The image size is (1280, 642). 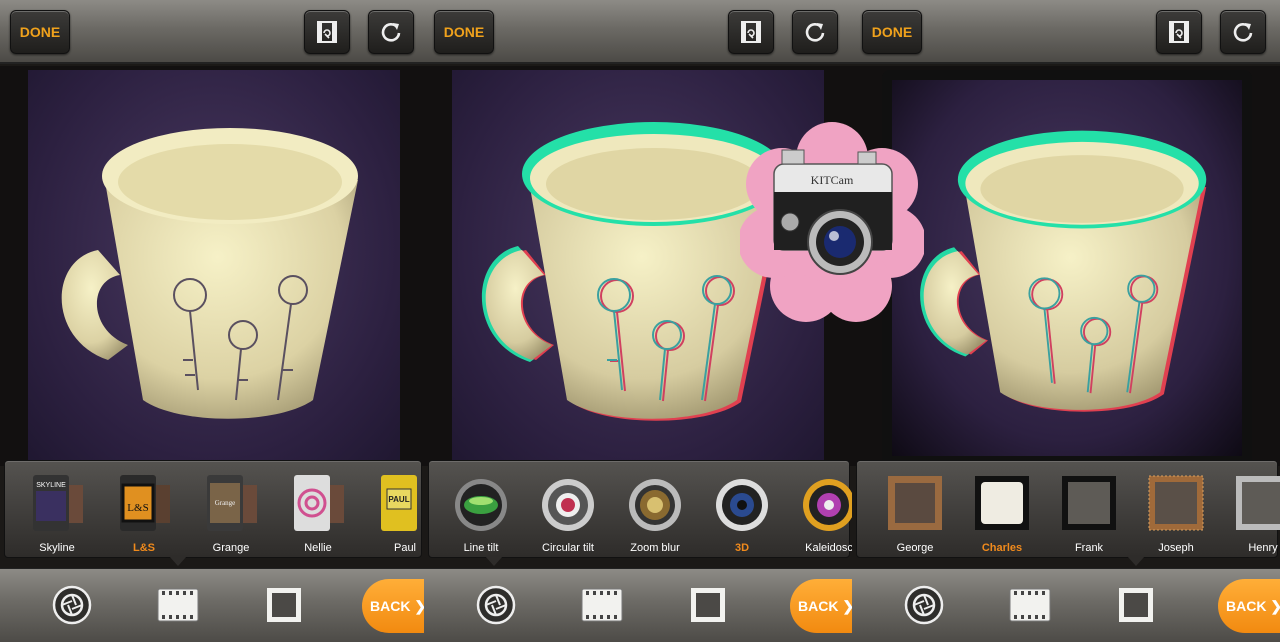 What do you see at coordinates (225, 503) in the screenshot?
I see `thumb-text: Grange` at bounding box center [225, 503].